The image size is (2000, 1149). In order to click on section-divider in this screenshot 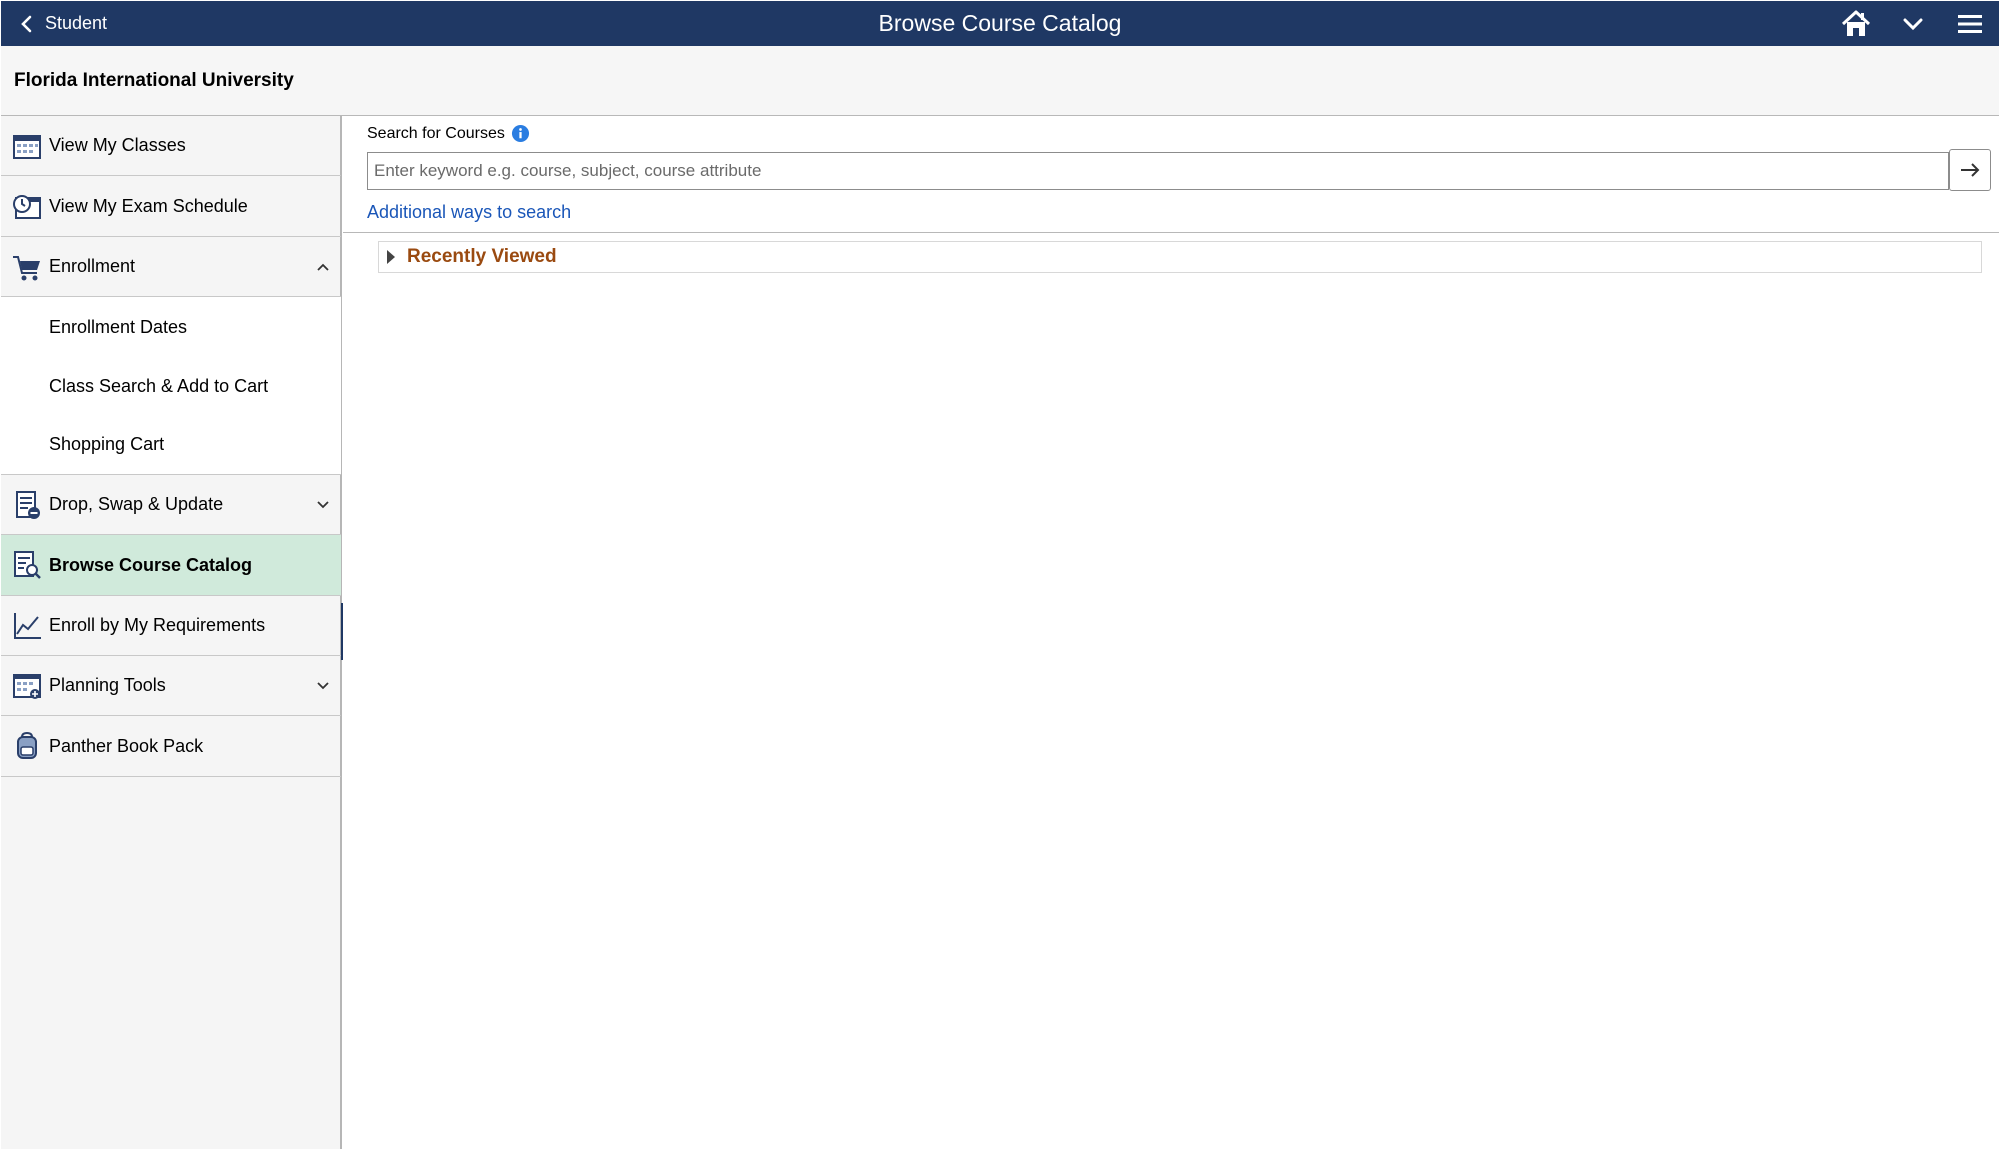, I will do `click(1171, 232)`.